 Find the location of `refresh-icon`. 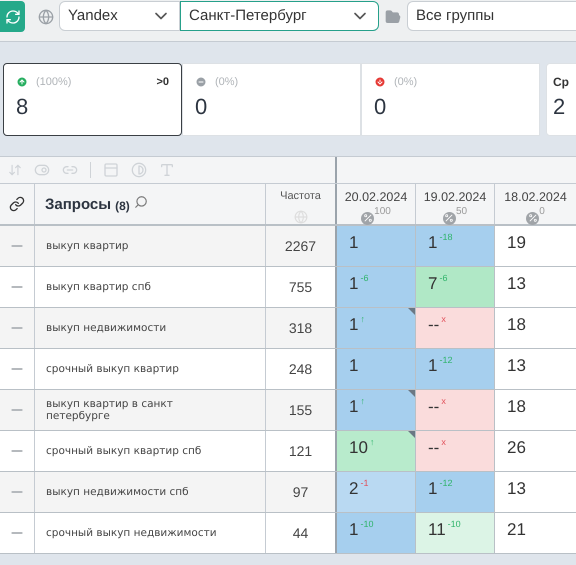

refresh-icon is located at coordinates (12, 16).